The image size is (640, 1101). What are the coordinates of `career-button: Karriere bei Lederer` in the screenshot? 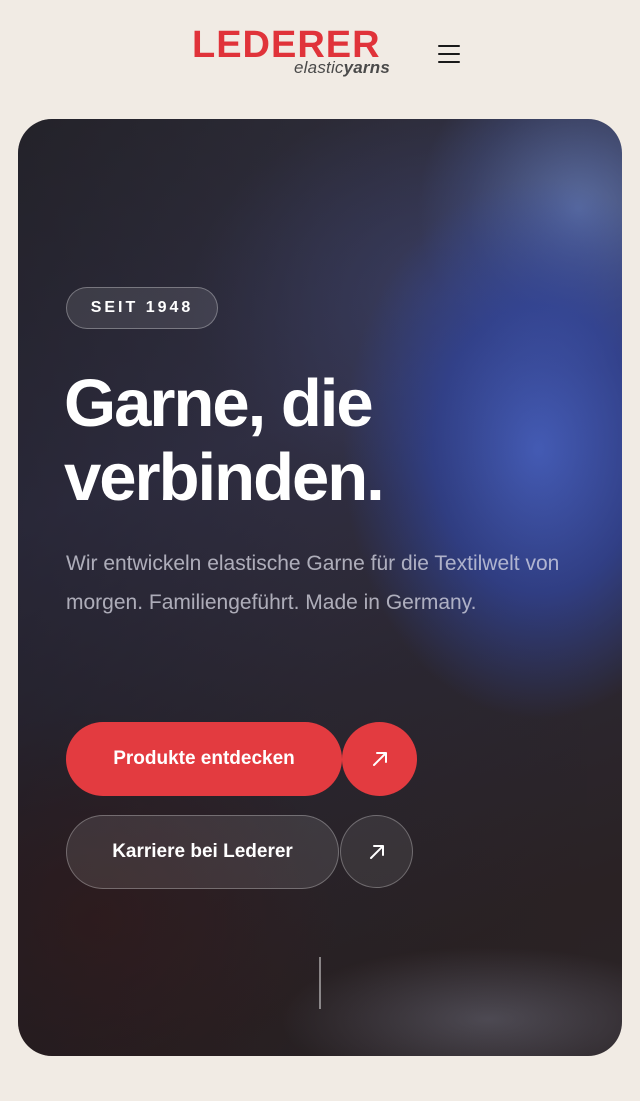 It's located at (202, 852).